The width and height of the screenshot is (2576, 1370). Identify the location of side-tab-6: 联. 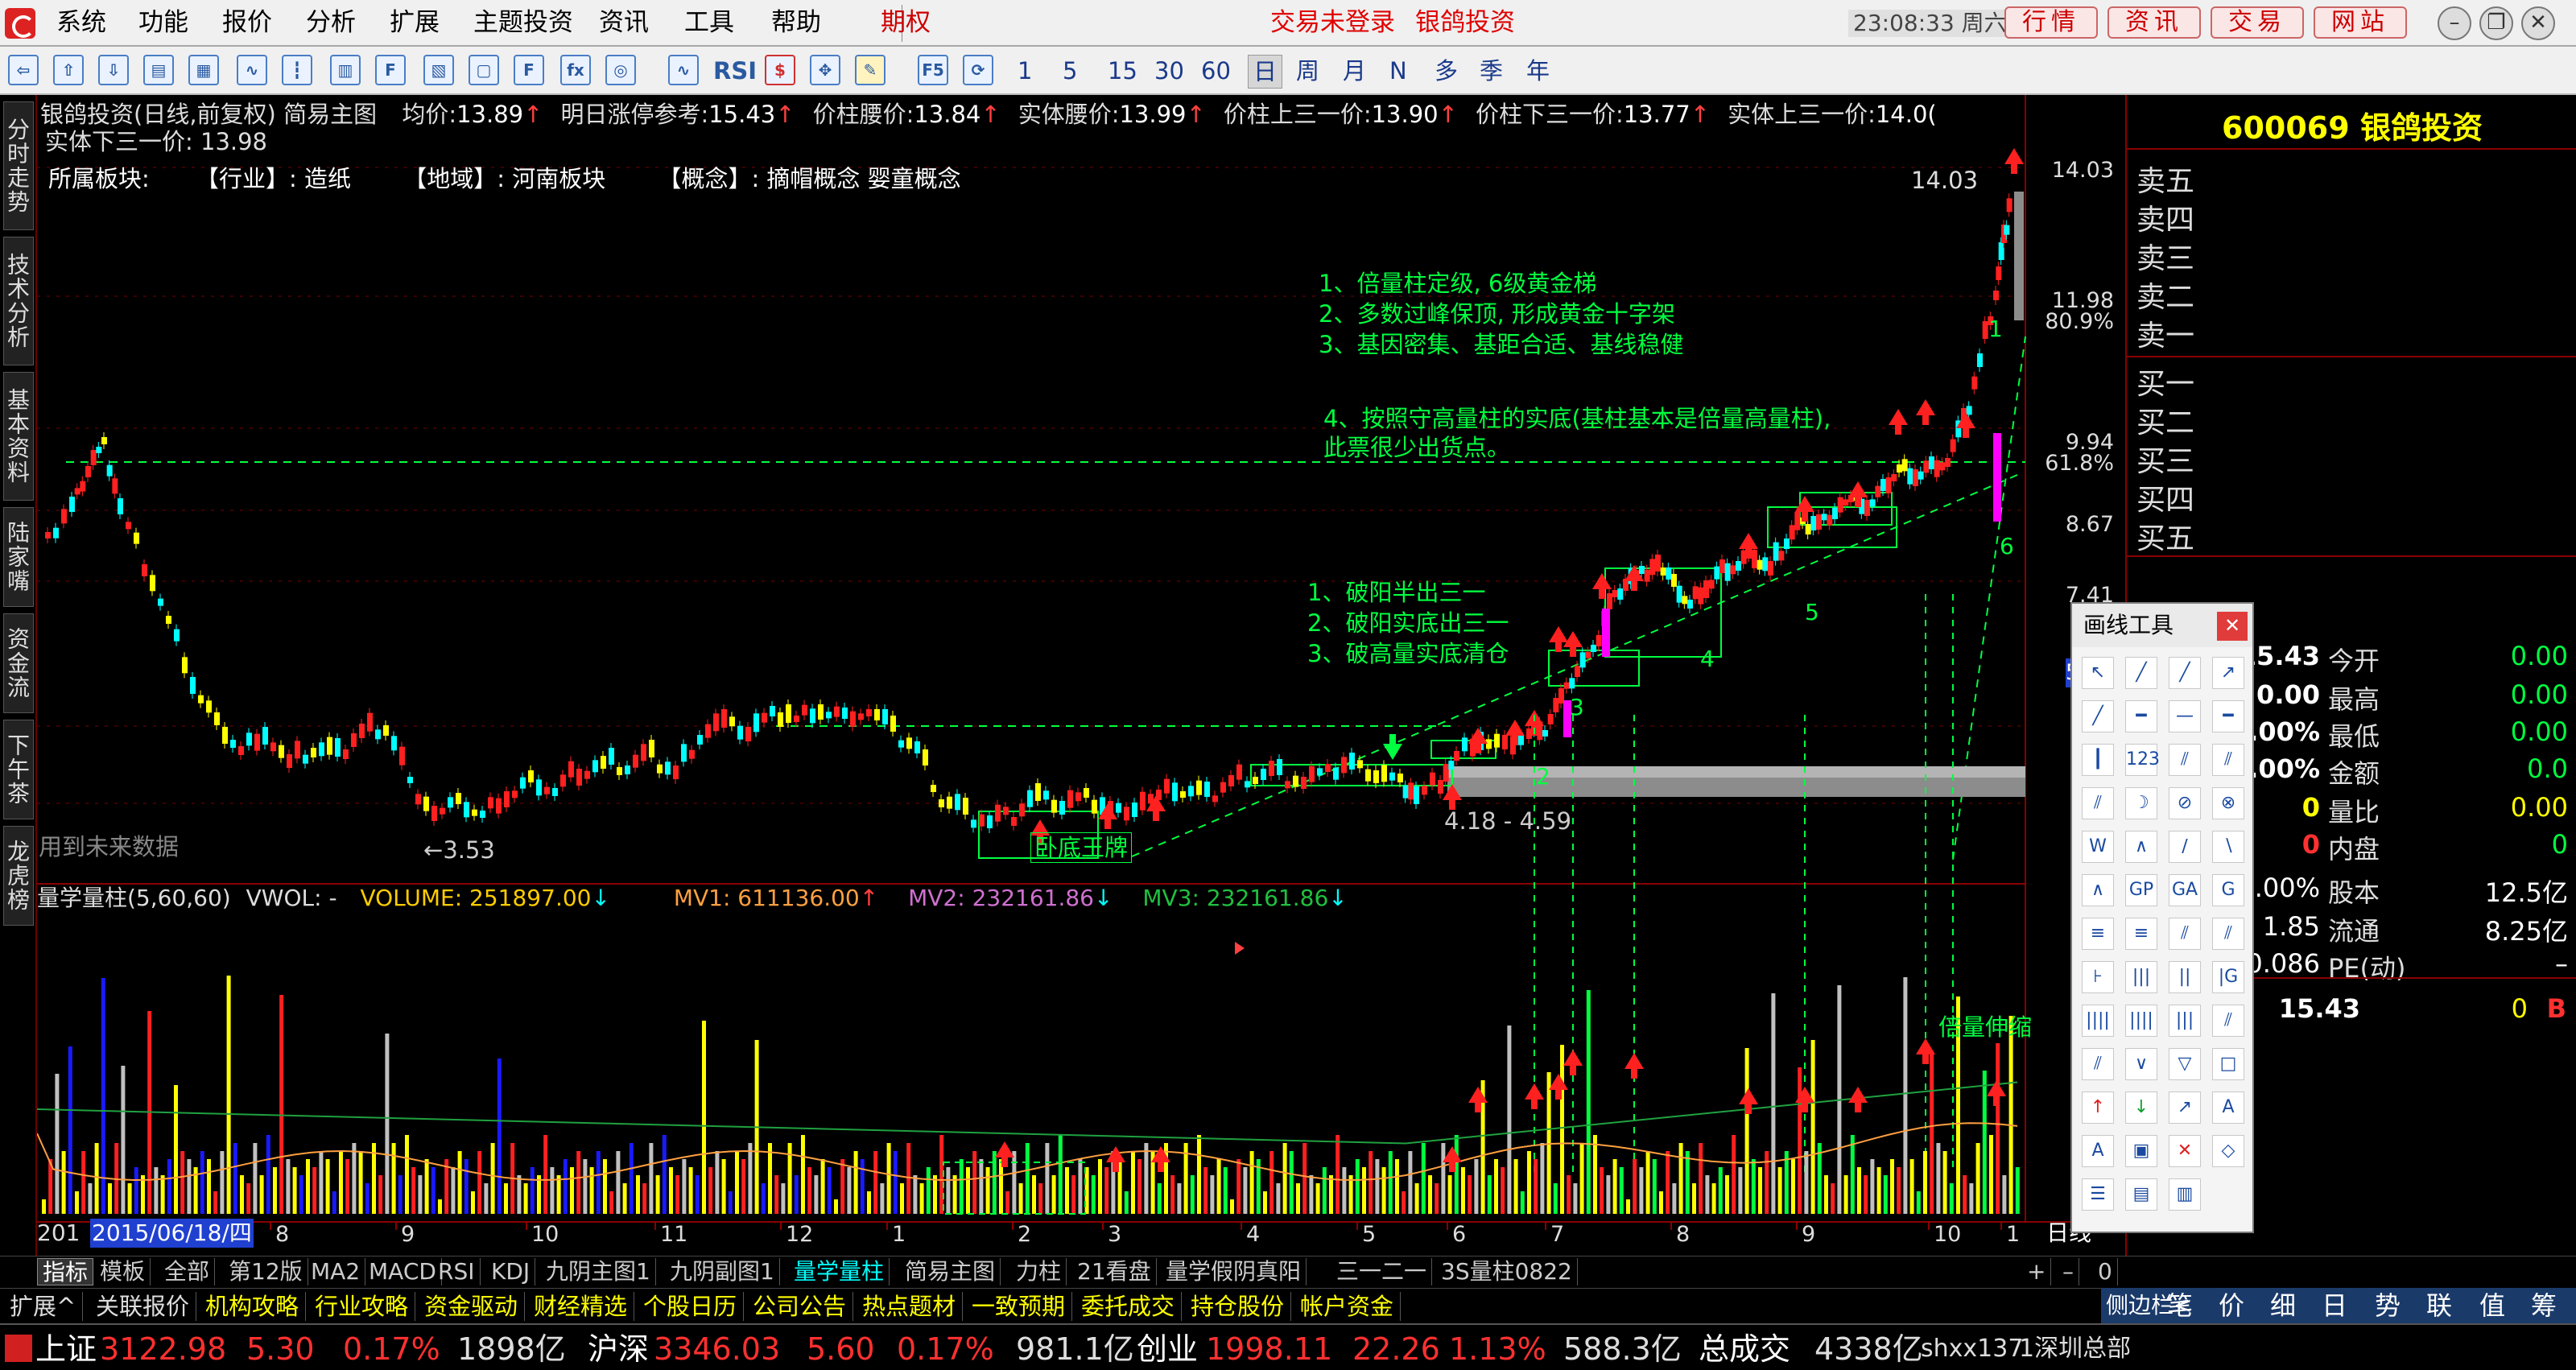
(2439, 1305).